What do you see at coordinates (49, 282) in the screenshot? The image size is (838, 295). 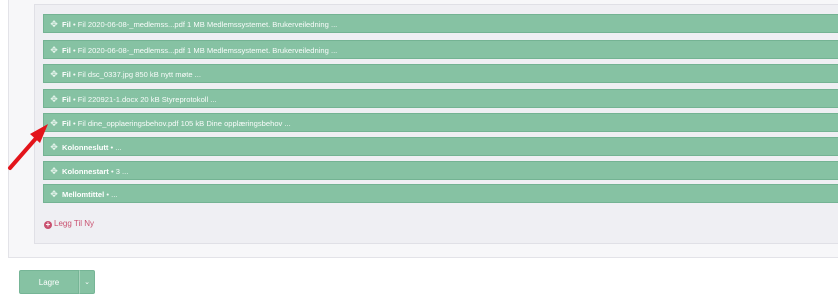 I see `save-button: Lagre` at bounding box center [49, 282].